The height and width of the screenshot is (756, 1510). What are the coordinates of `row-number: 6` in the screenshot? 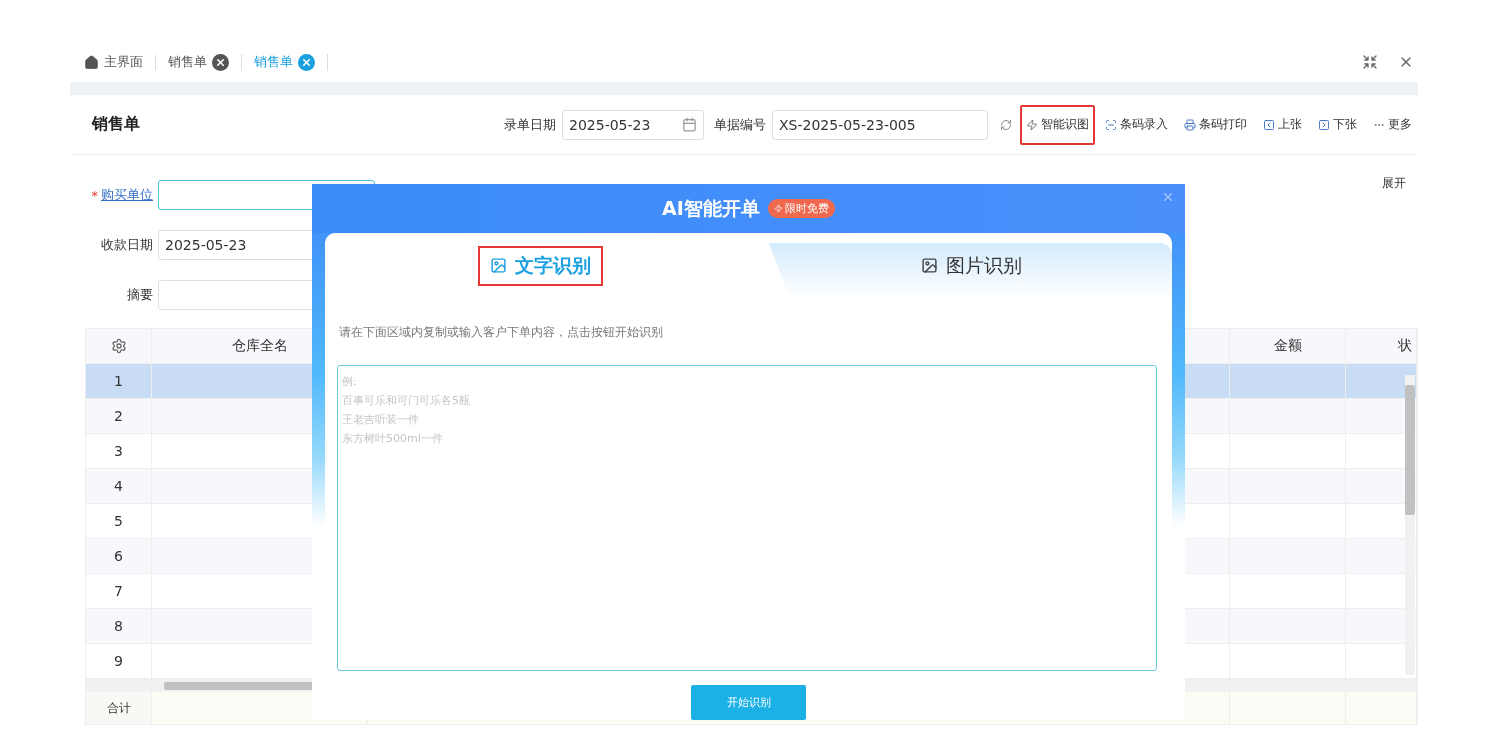 It's located at (119, 556).